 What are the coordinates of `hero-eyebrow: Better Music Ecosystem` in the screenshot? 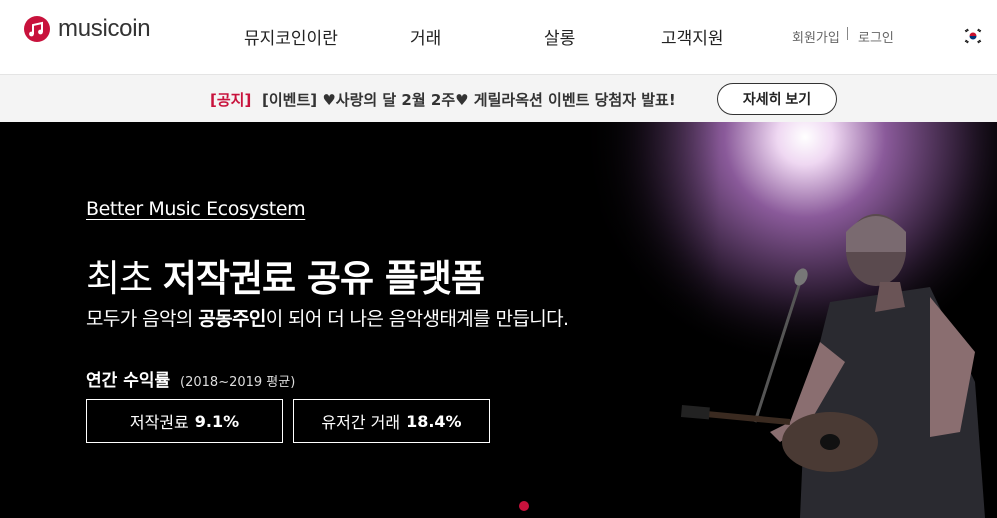 It's located at (196, 209).